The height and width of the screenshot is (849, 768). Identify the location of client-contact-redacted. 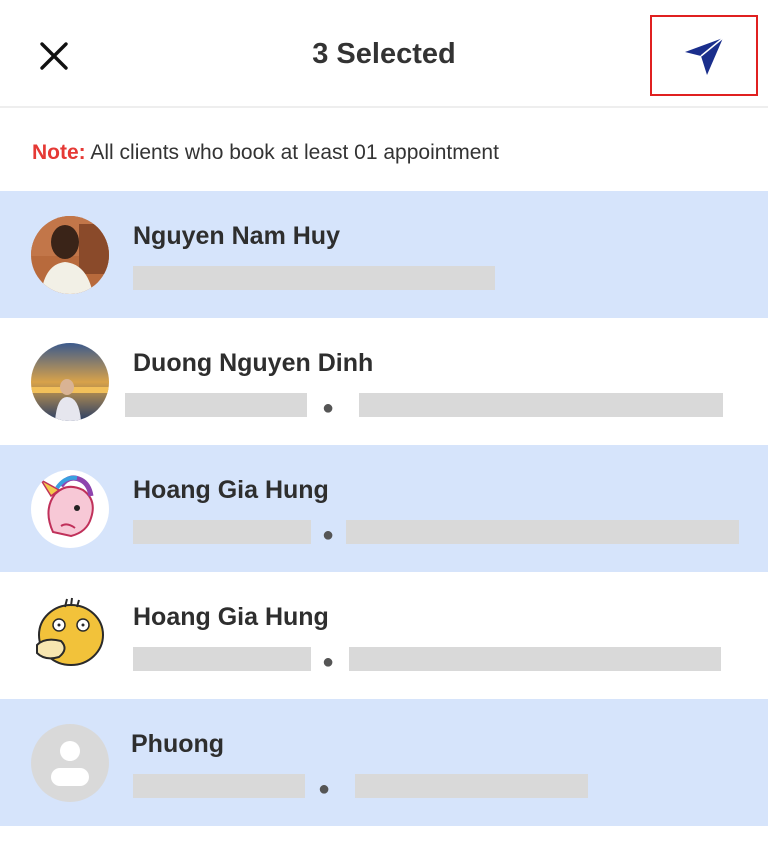
(443, 281).